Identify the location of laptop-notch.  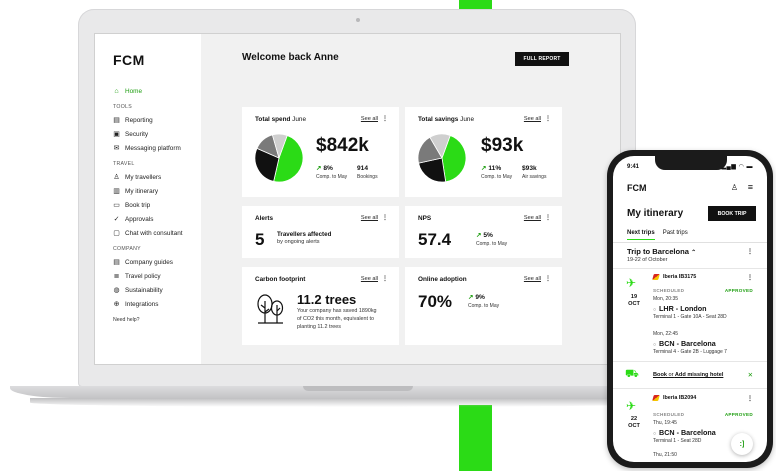
(358, 388).